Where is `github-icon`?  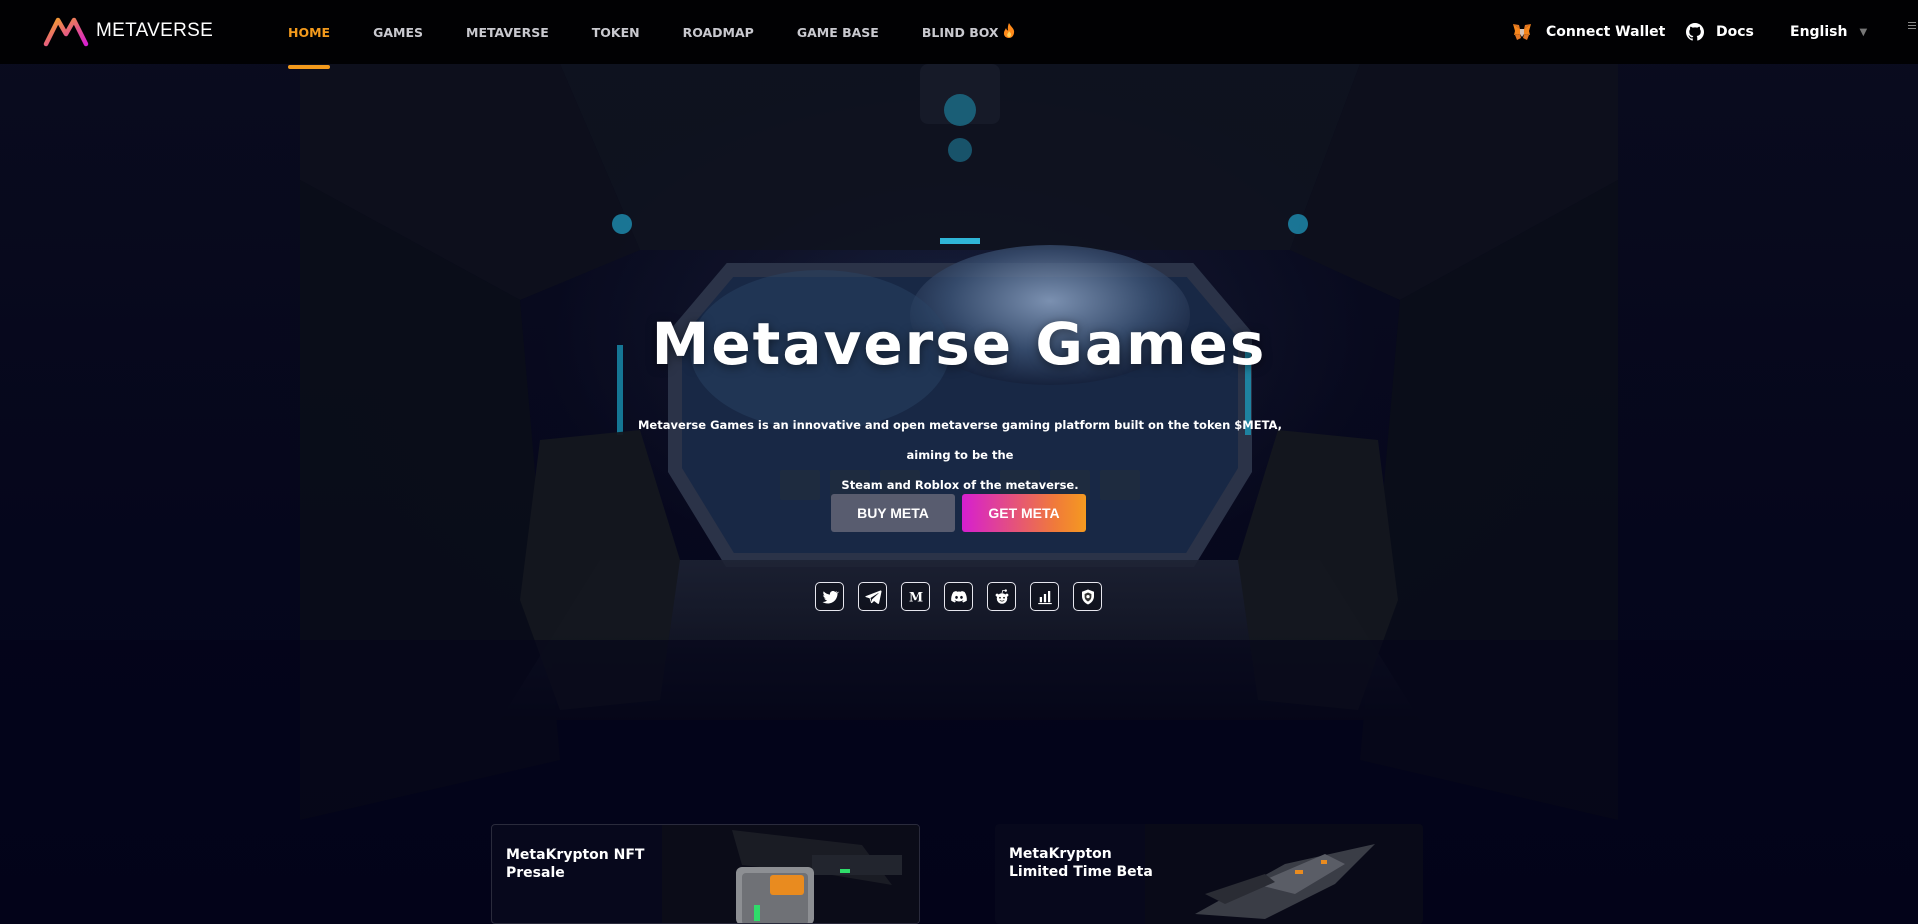
github-icon is located at coordinates (1695, 32).